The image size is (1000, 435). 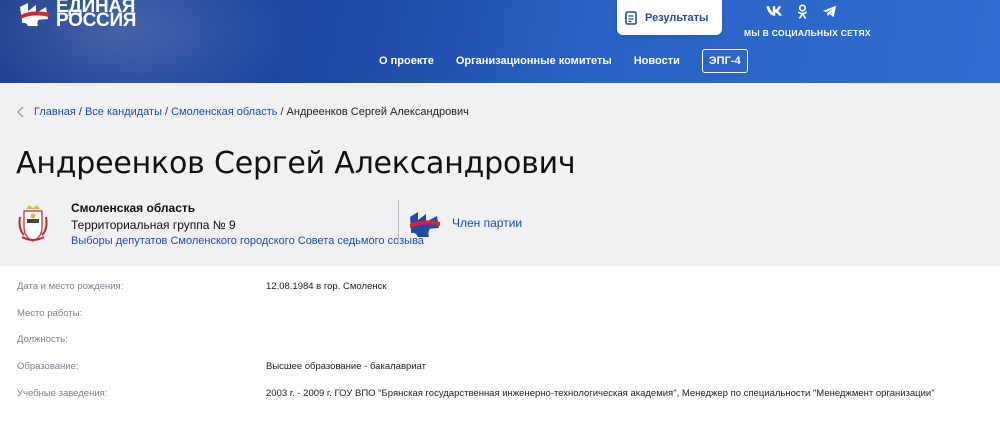 I want to click on vk-icon, so click(x=774, y=11).